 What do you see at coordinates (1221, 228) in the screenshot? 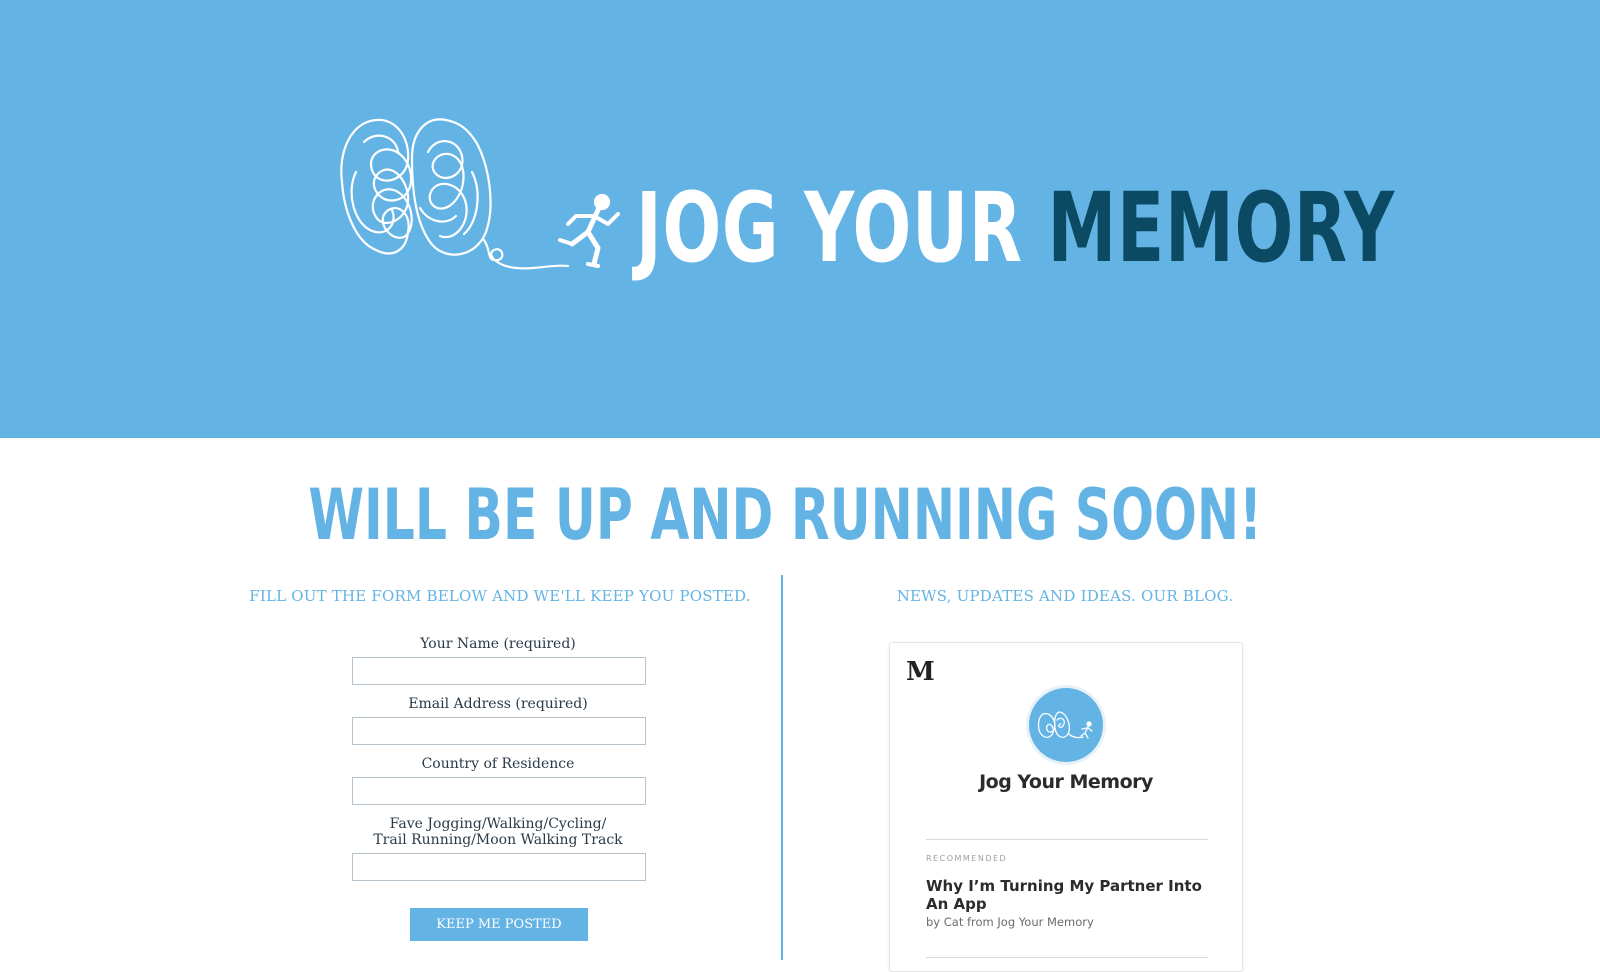
I see `brand-wordmark-part2: MEMORY` at bounding box center [1221, 228].